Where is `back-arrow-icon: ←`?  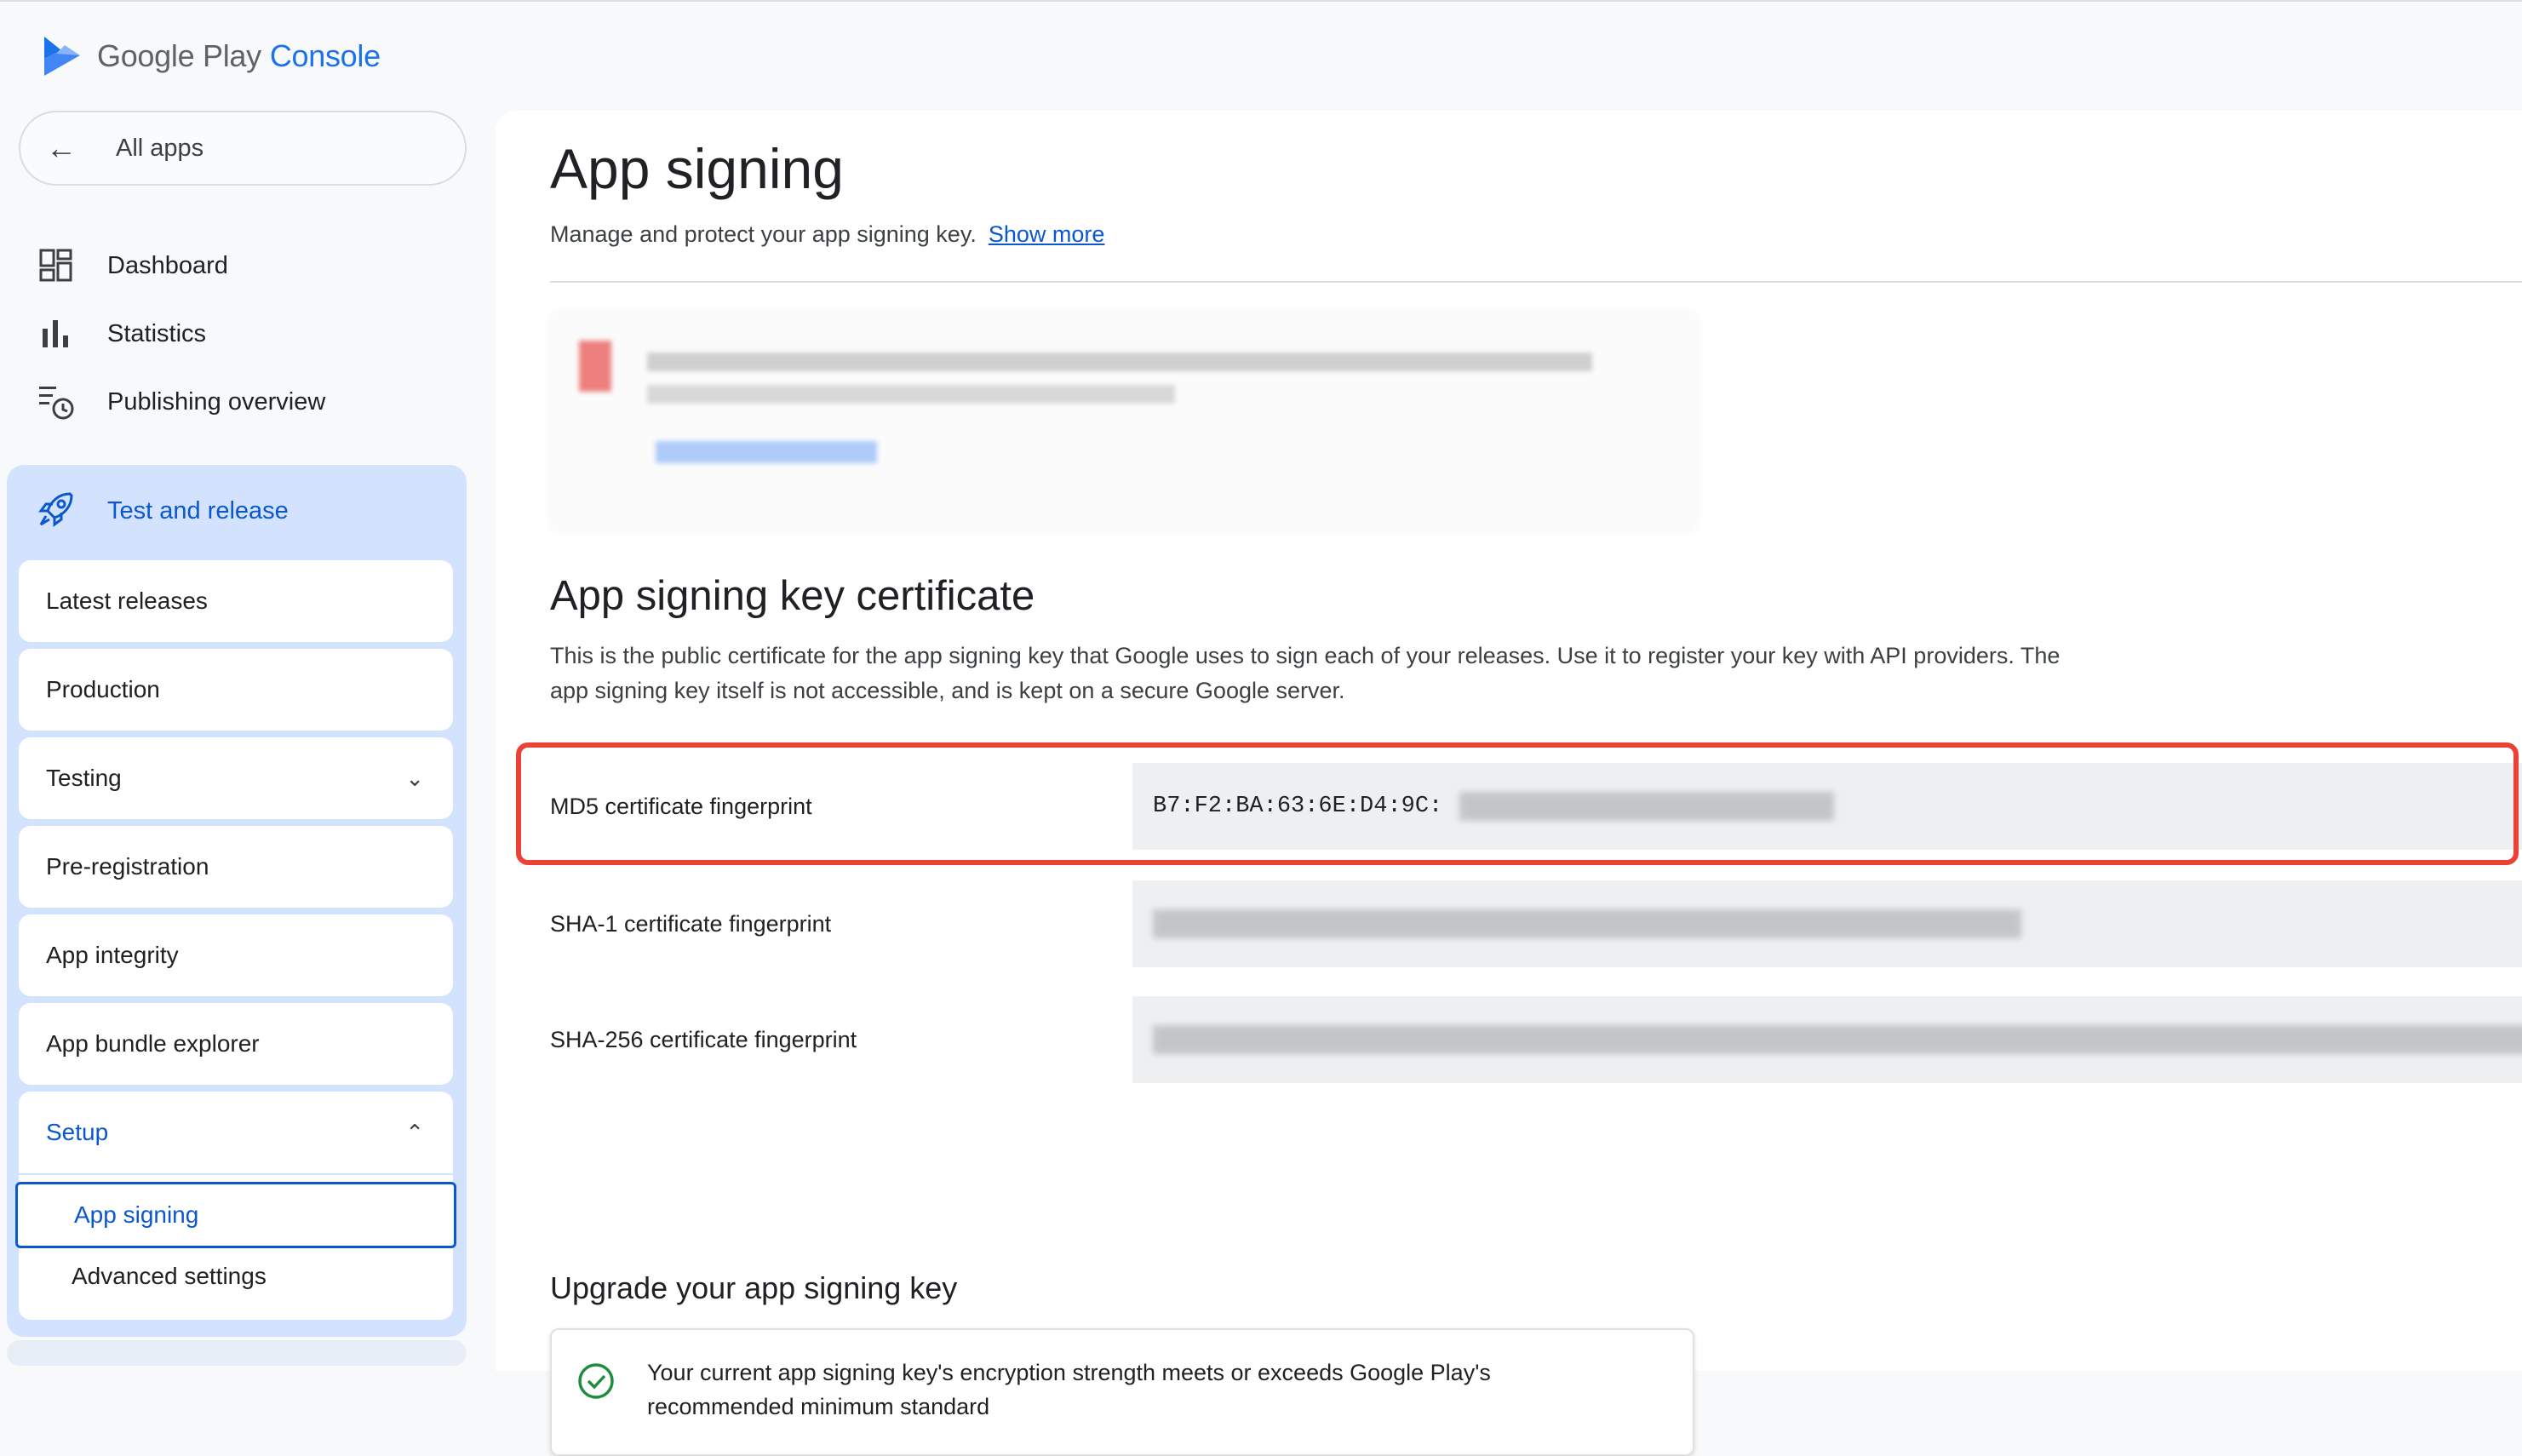
back-arrow-icon: ← is located at coordinates (61, 148).